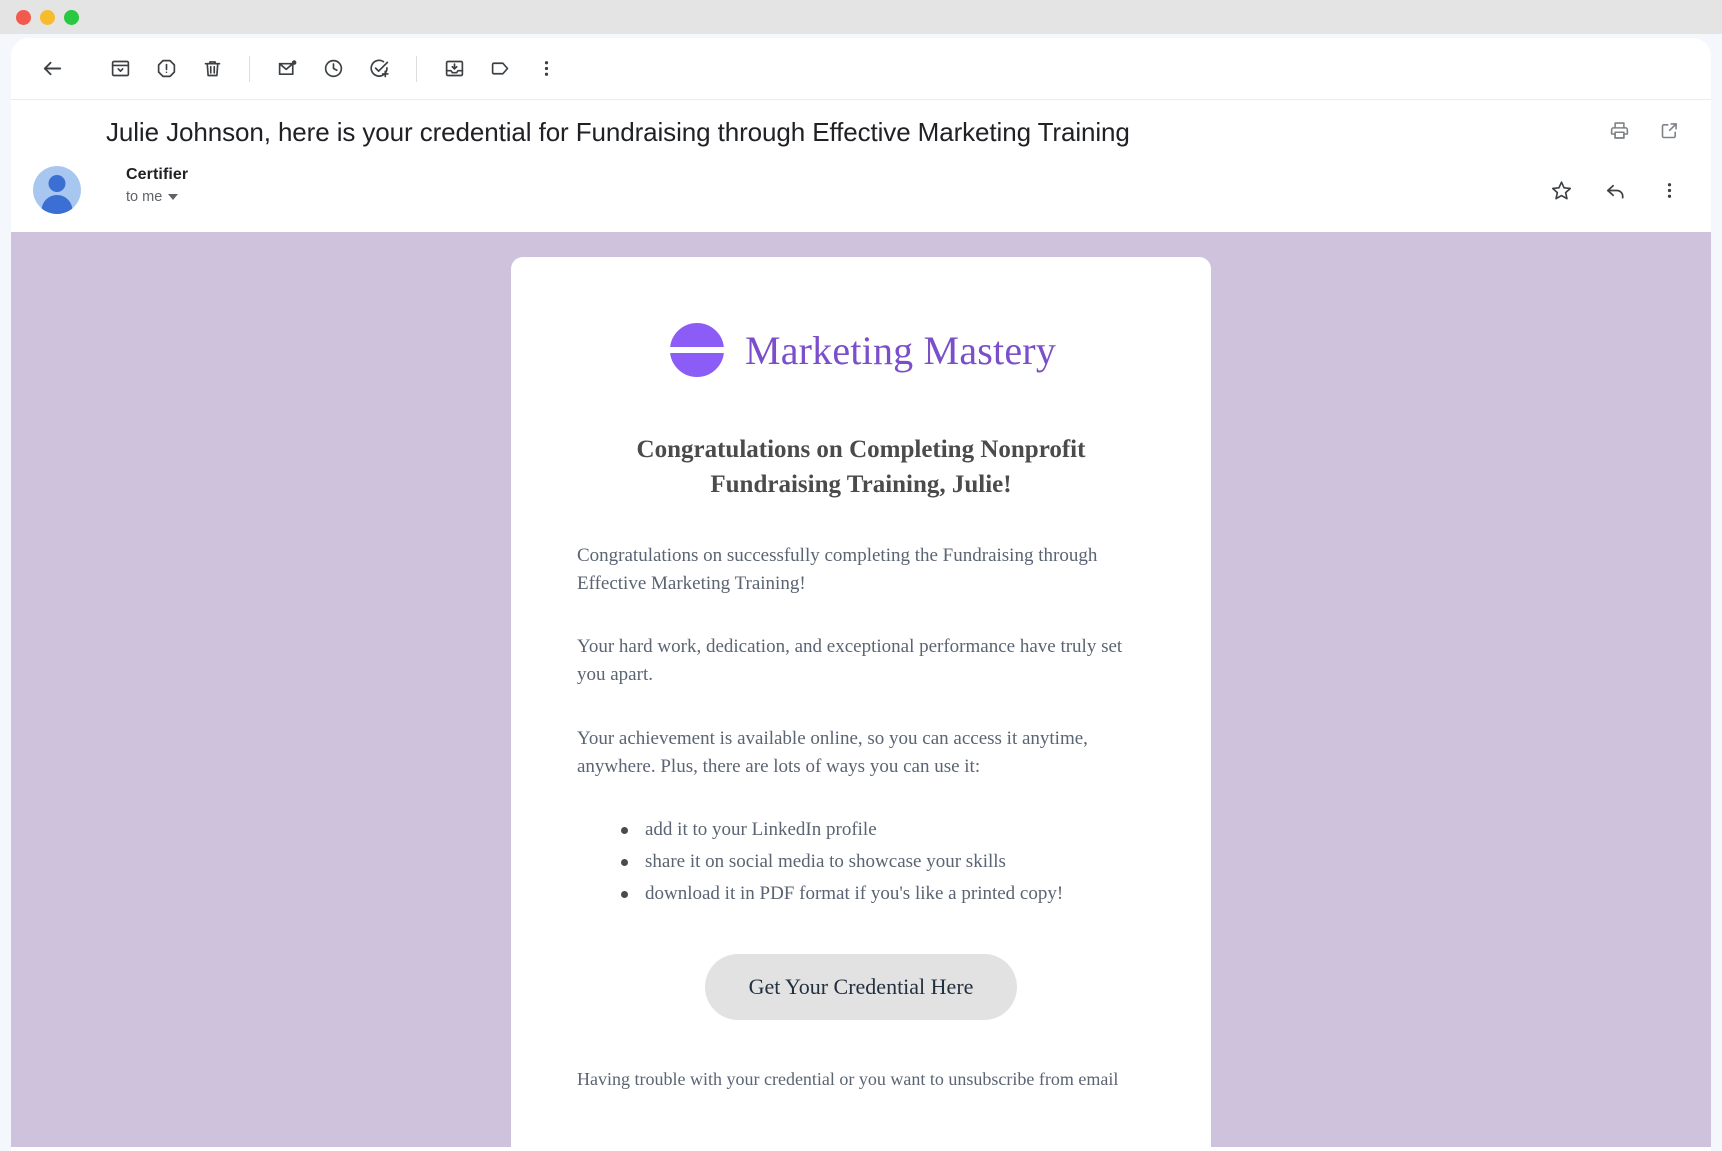 The image size is (1722, 1151). I want to click on move-to-button, so click(454, 69).